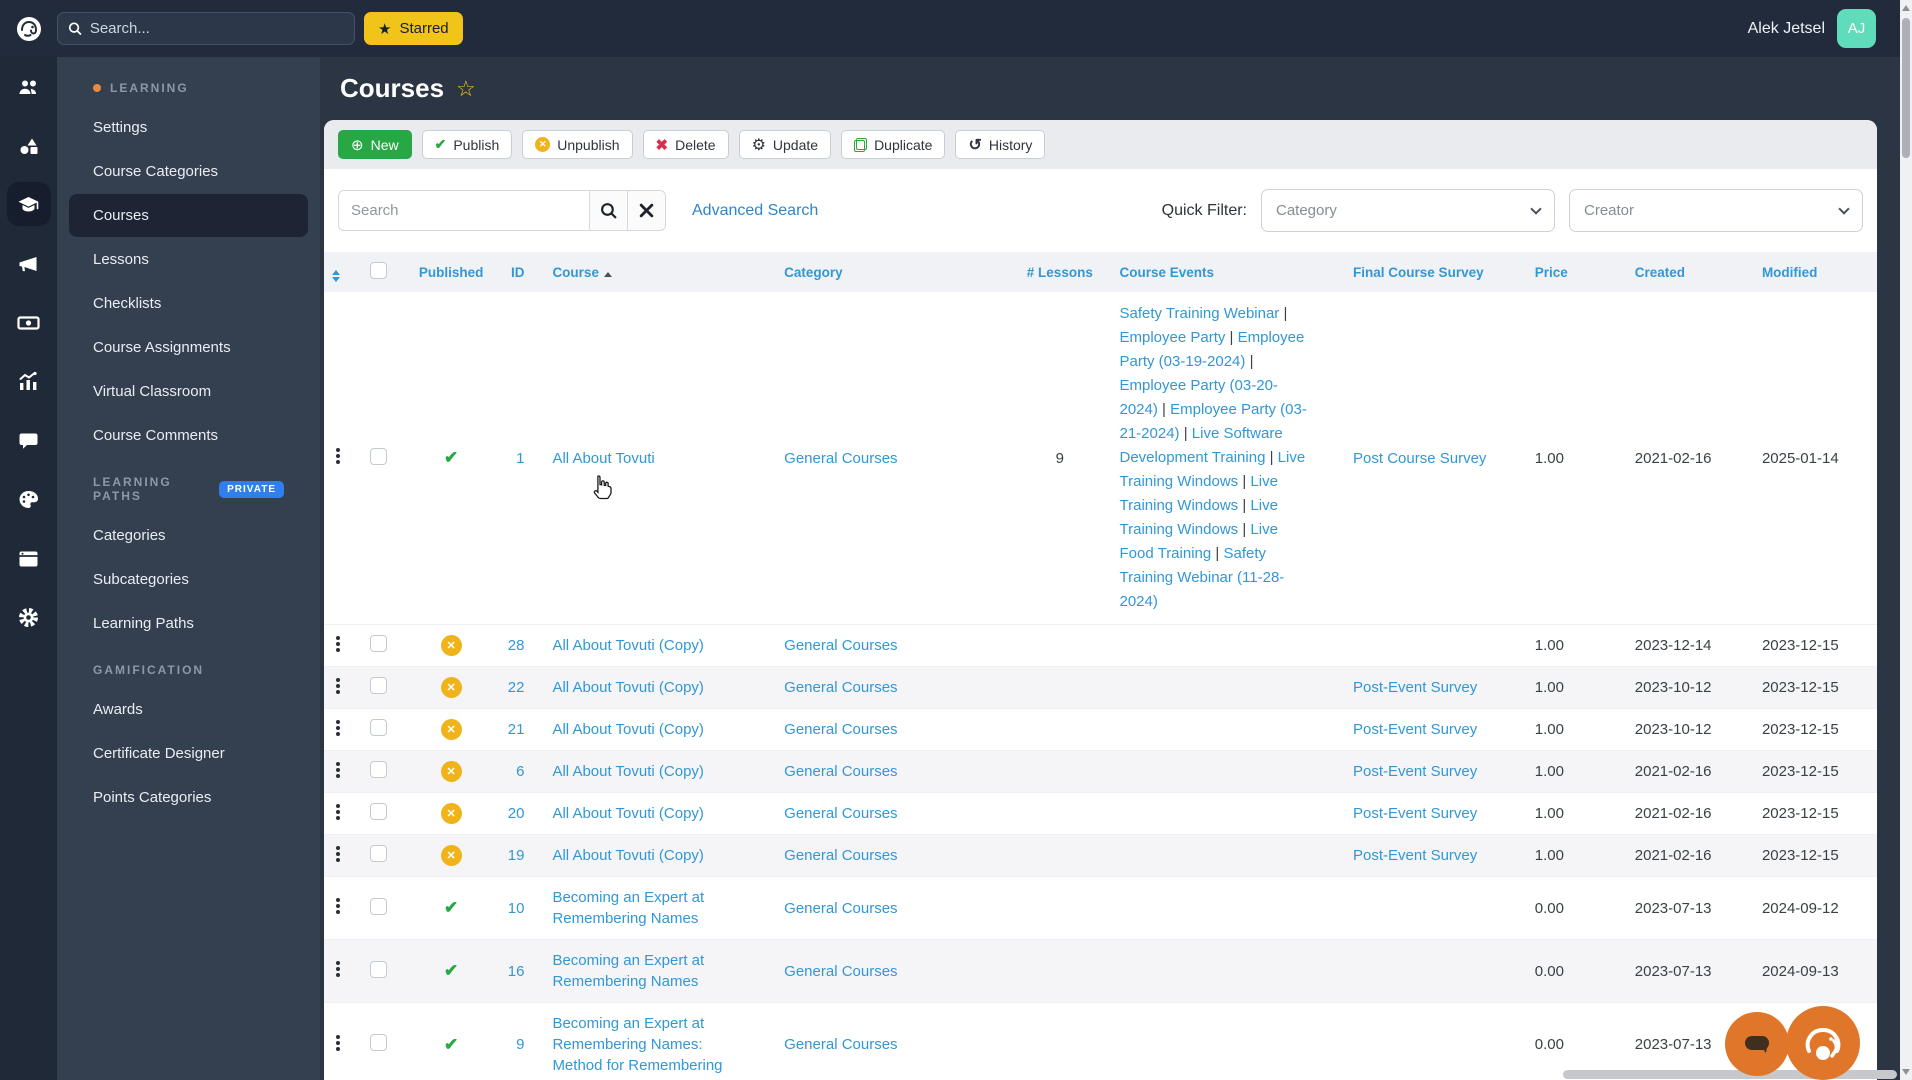 The width and height of the screenshot is (1912, 1080). Describe the element at coordinates (1823, 1043) in the screenshot. I see `help-widget-button` at that location.